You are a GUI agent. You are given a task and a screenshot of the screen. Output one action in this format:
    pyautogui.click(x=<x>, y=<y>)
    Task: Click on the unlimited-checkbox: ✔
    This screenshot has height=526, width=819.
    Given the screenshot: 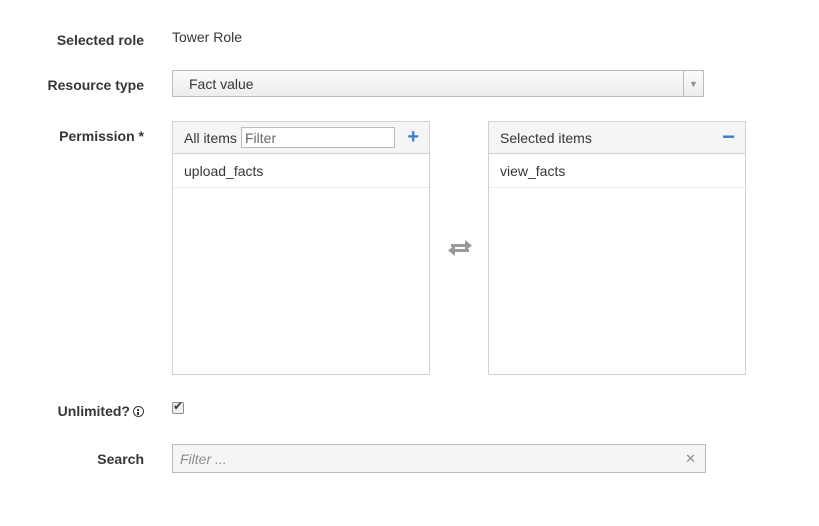 What is the action you would take?
    pyautogui.click(x=178, y=406)
    